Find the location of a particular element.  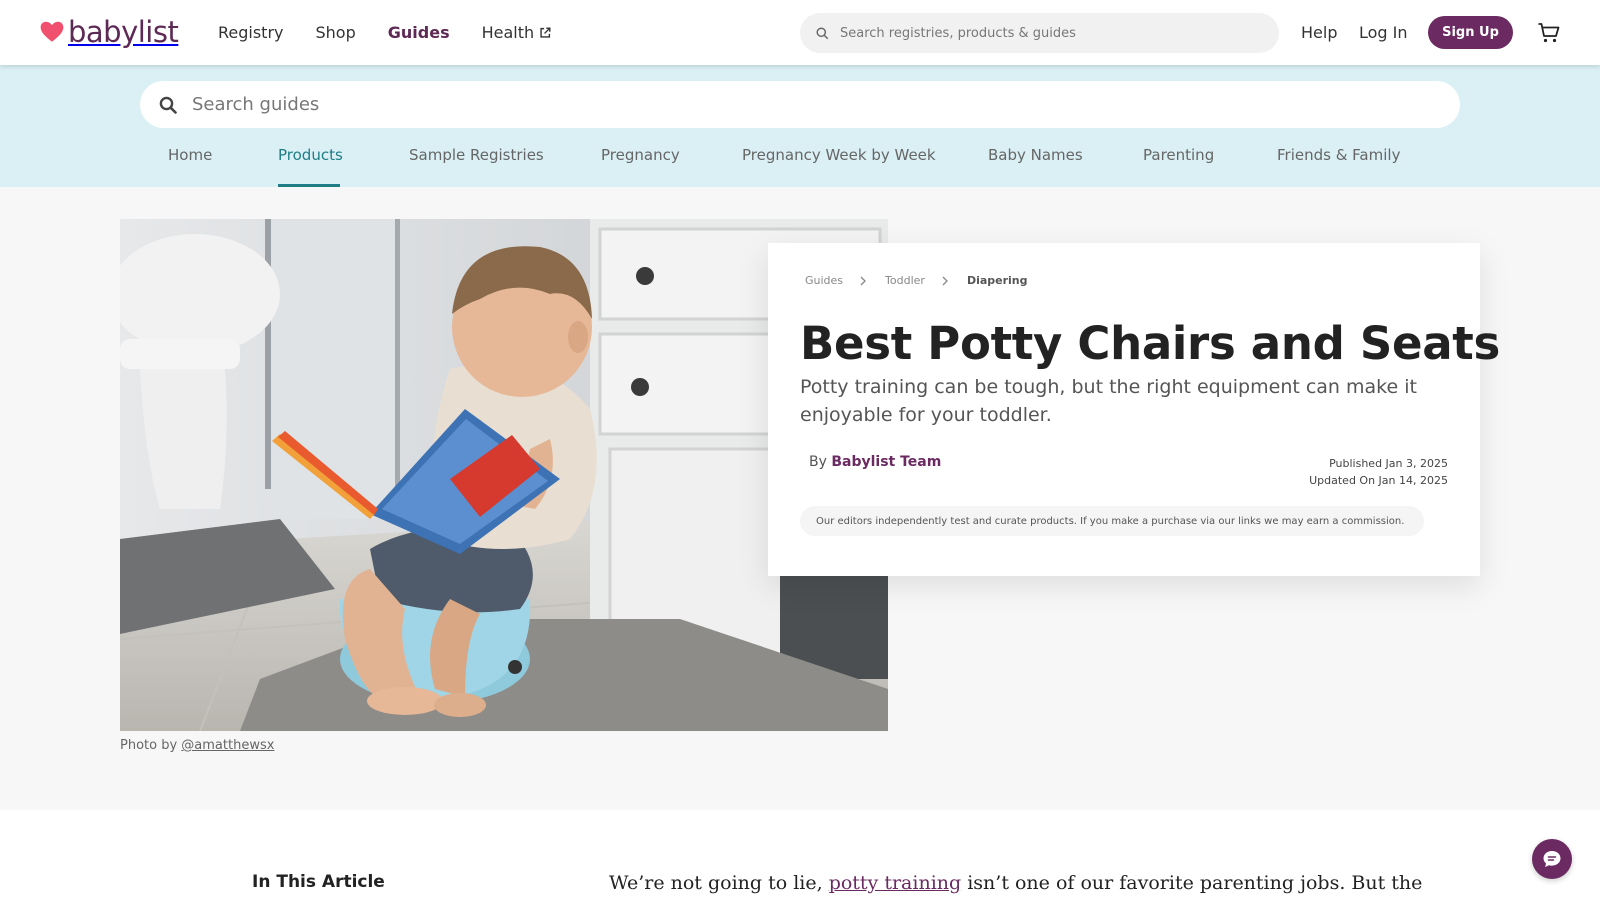

tab-friends-family: Friends & Family is located at coordinates (1338, 155).